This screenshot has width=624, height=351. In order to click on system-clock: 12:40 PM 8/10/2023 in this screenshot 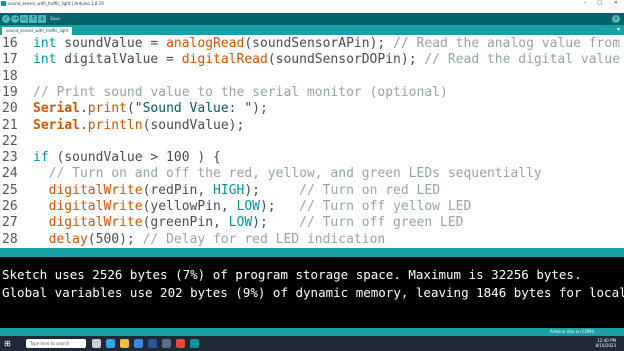, I will do `click(605, 343)`.